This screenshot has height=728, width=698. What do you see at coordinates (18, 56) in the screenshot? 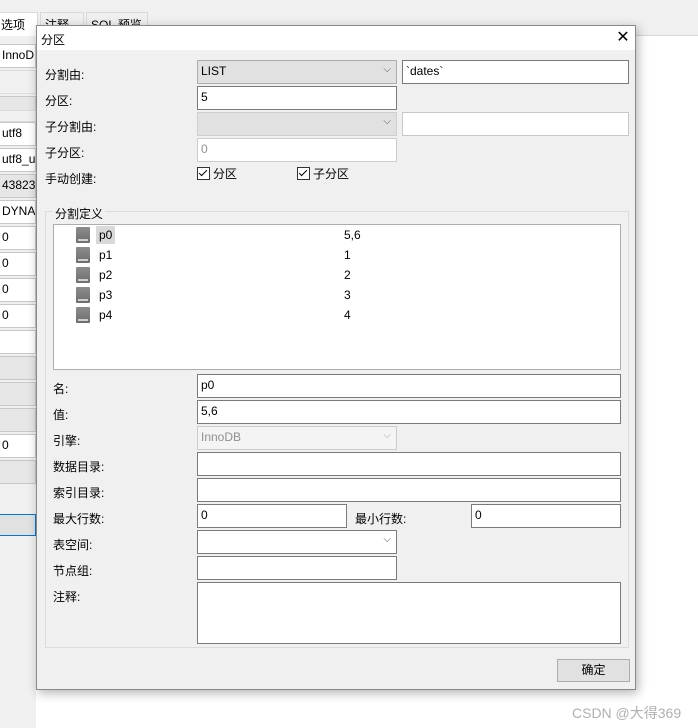
I see `background-engine-field: InnoDB` at bounding box center [18, 56].